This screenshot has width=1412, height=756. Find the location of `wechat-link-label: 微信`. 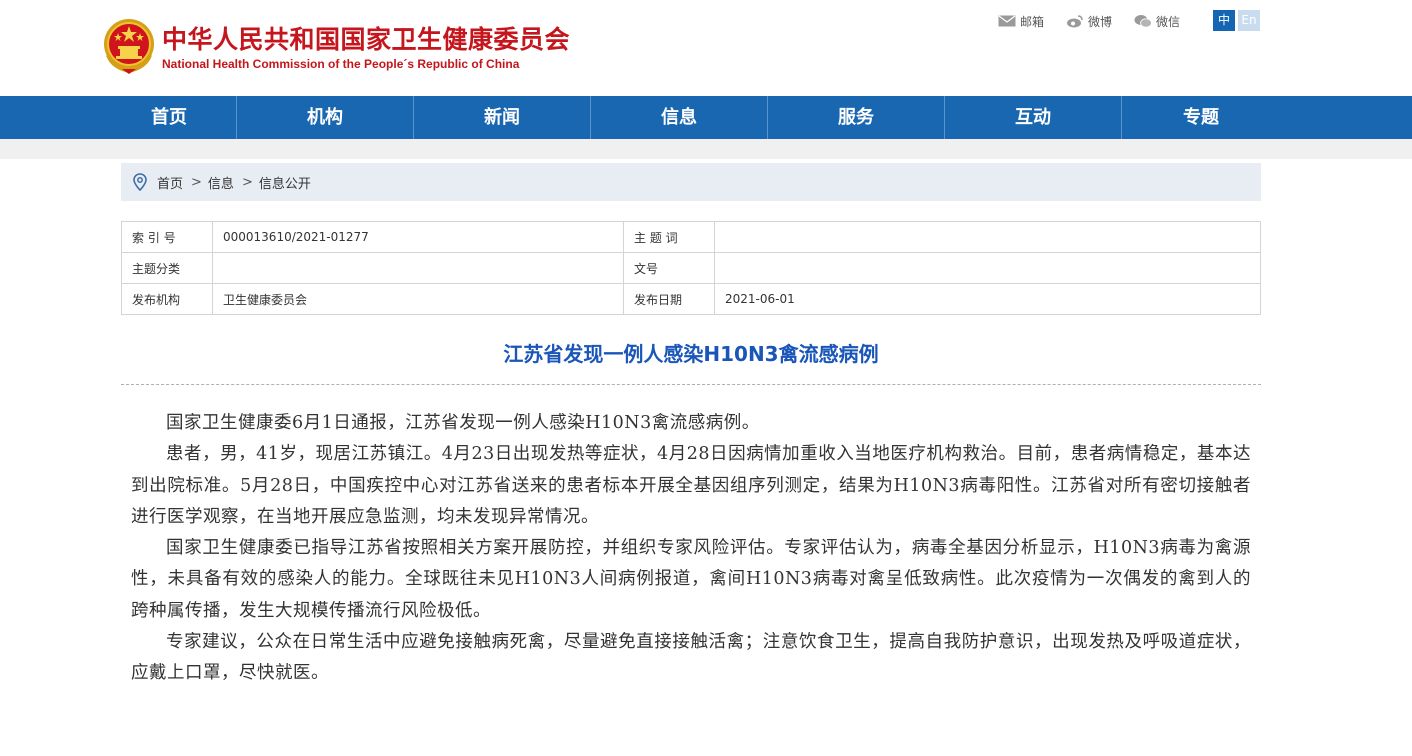

wechat-link-label: 微信 is located at coordinates (1168, 21).